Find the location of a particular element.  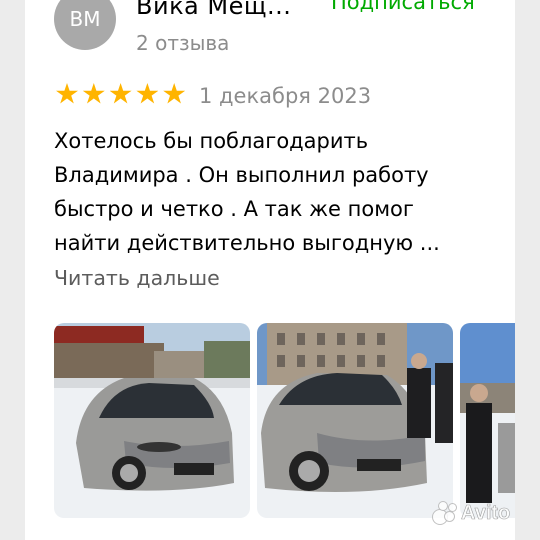

rating-stars is located at coordinates (123, 94).